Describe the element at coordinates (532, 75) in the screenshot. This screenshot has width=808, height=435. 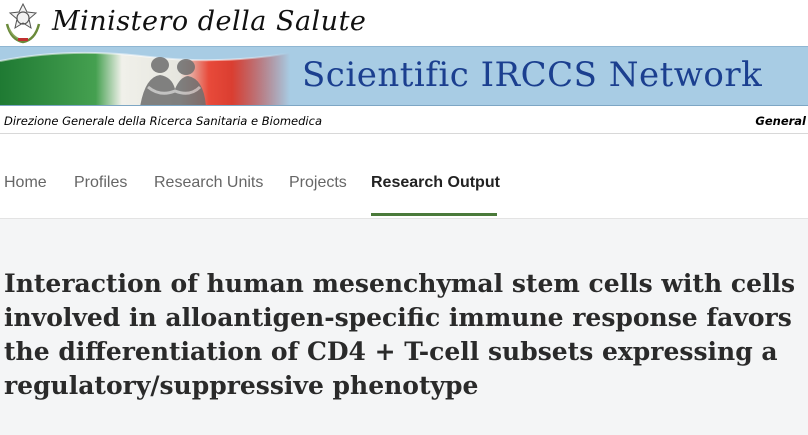
I see `banner-title: Scientific IRCCS Network` at that location.